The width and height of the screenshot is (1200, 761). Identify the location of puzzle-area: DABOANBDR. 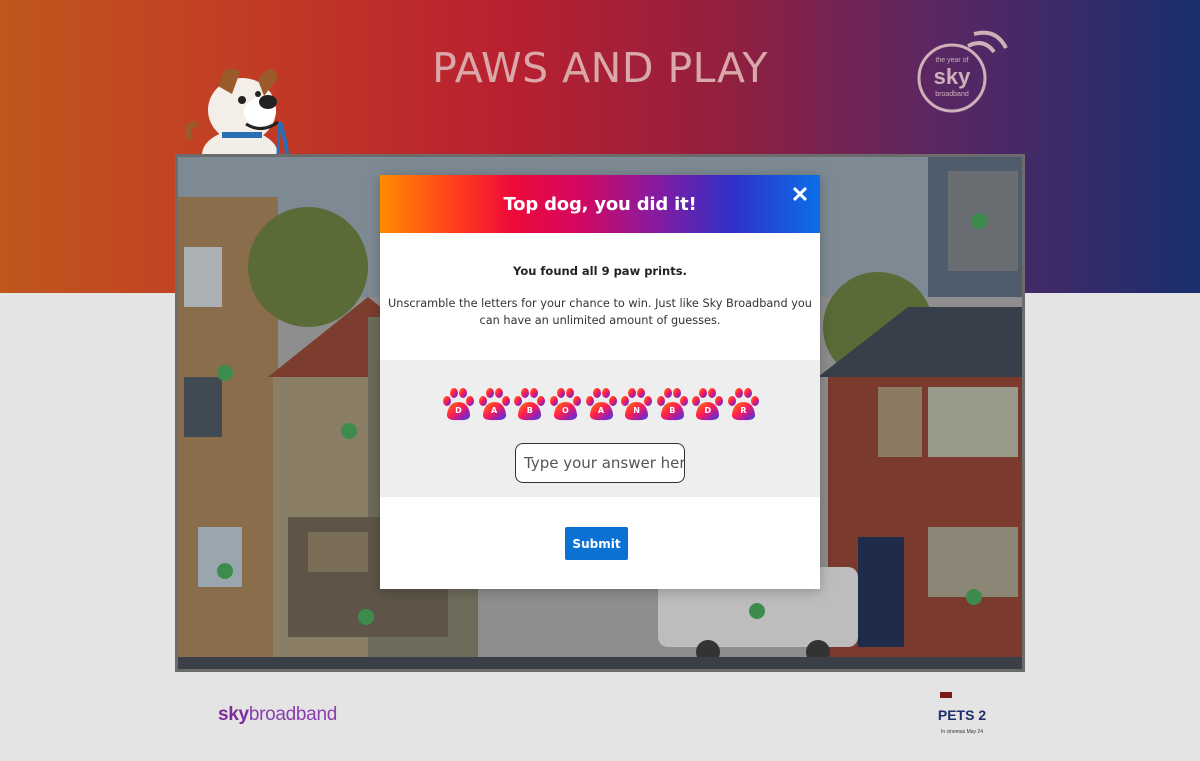
(600, 428).